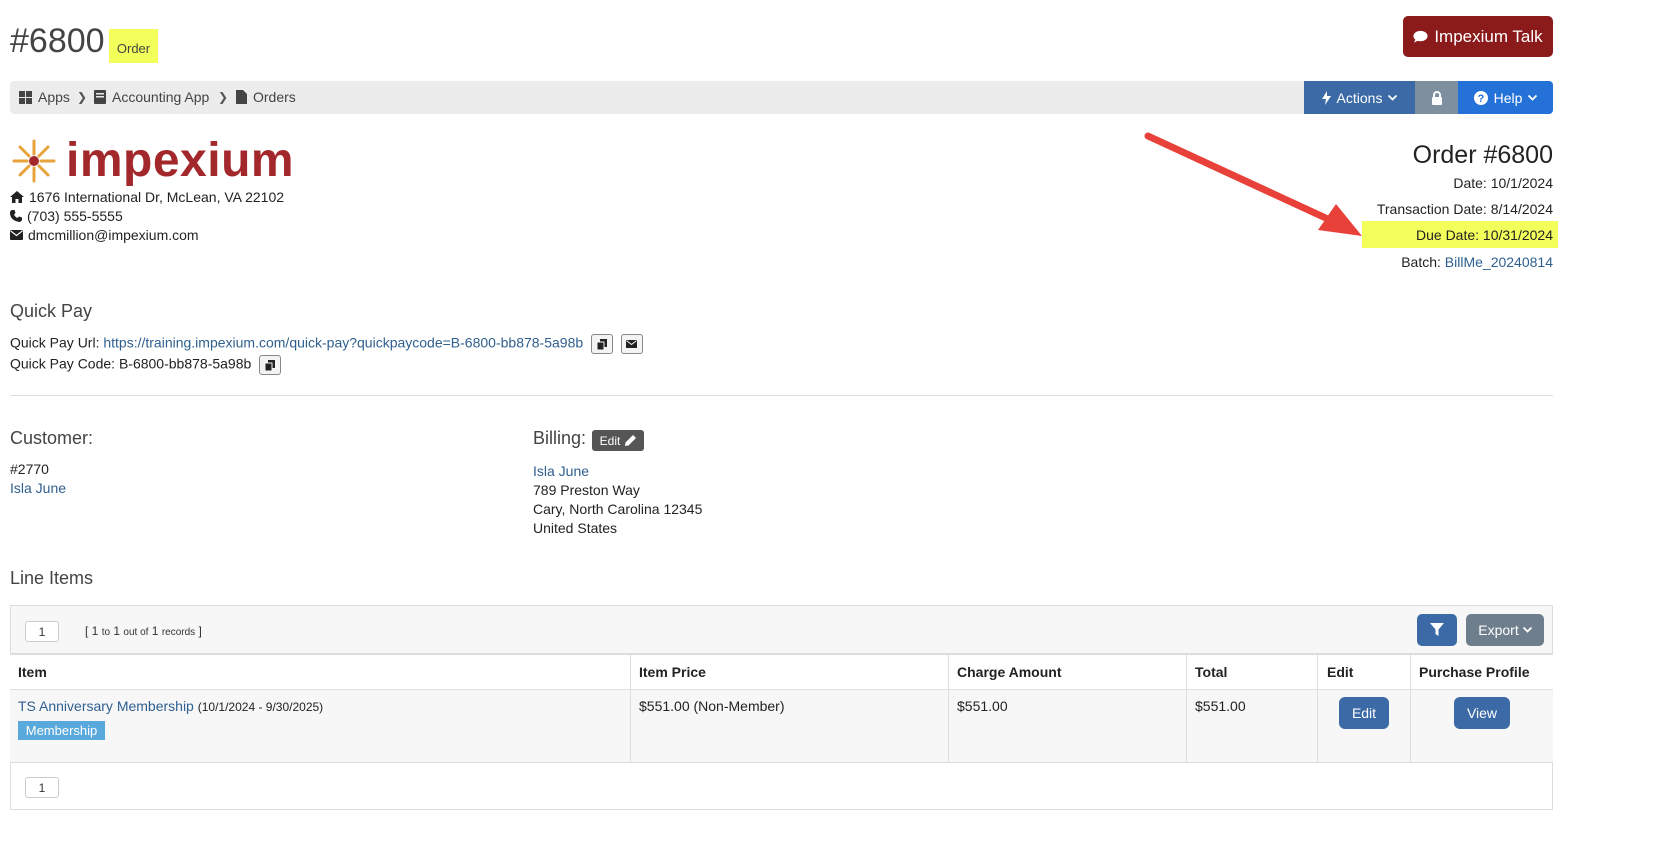 The image size is (1664, 866). I want to click on billing-city: Cary, North Carolina 12345, so click(618, 509).